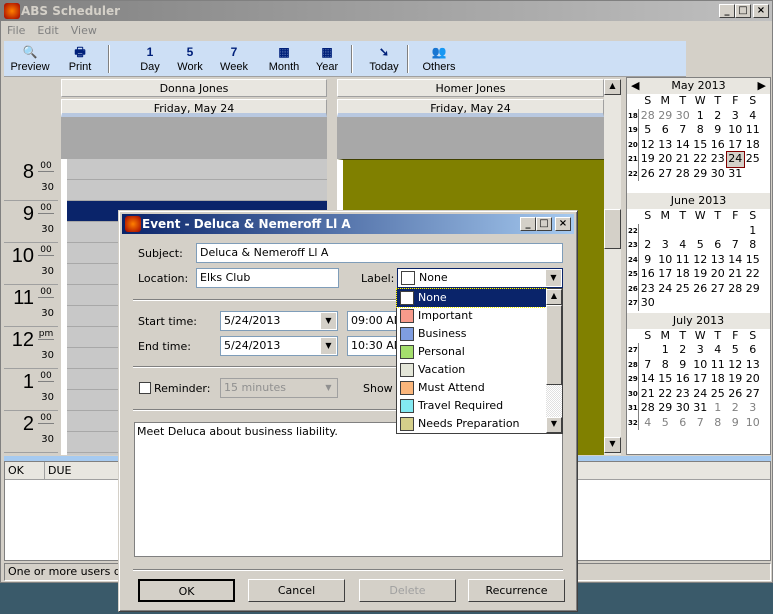 This screenshot has width=773, height=614. Describe the element at coordinates (84, 30) in the screenshot. I see `menu-view: View` at that location.